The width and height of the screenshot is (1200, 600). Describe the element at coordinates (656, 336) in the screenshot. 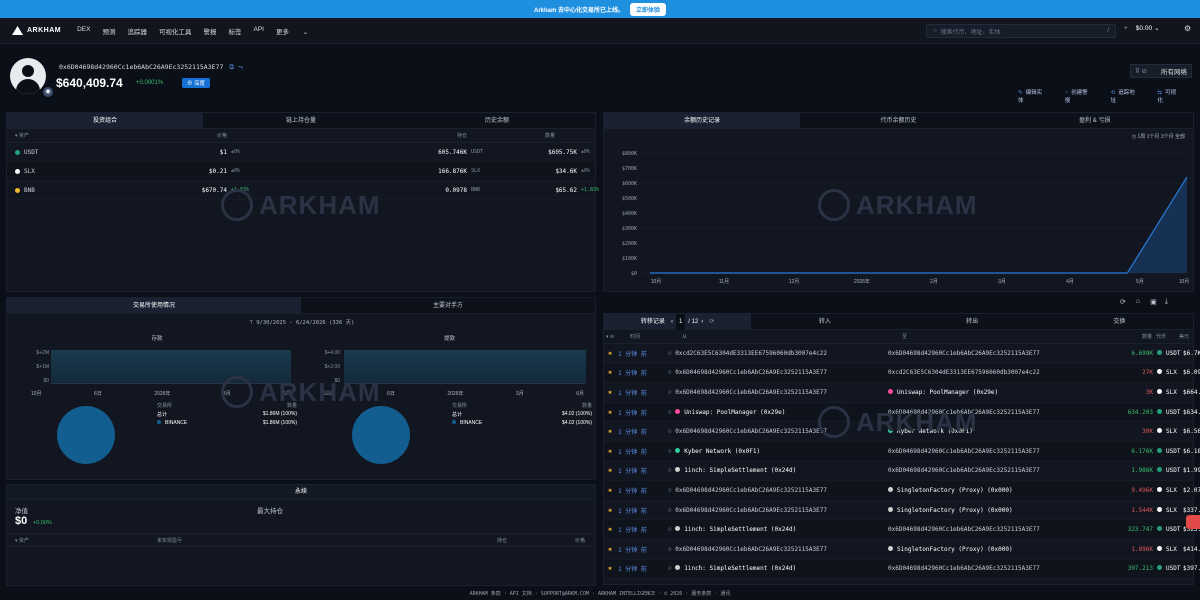

I see `header-time: 时间` at that location.